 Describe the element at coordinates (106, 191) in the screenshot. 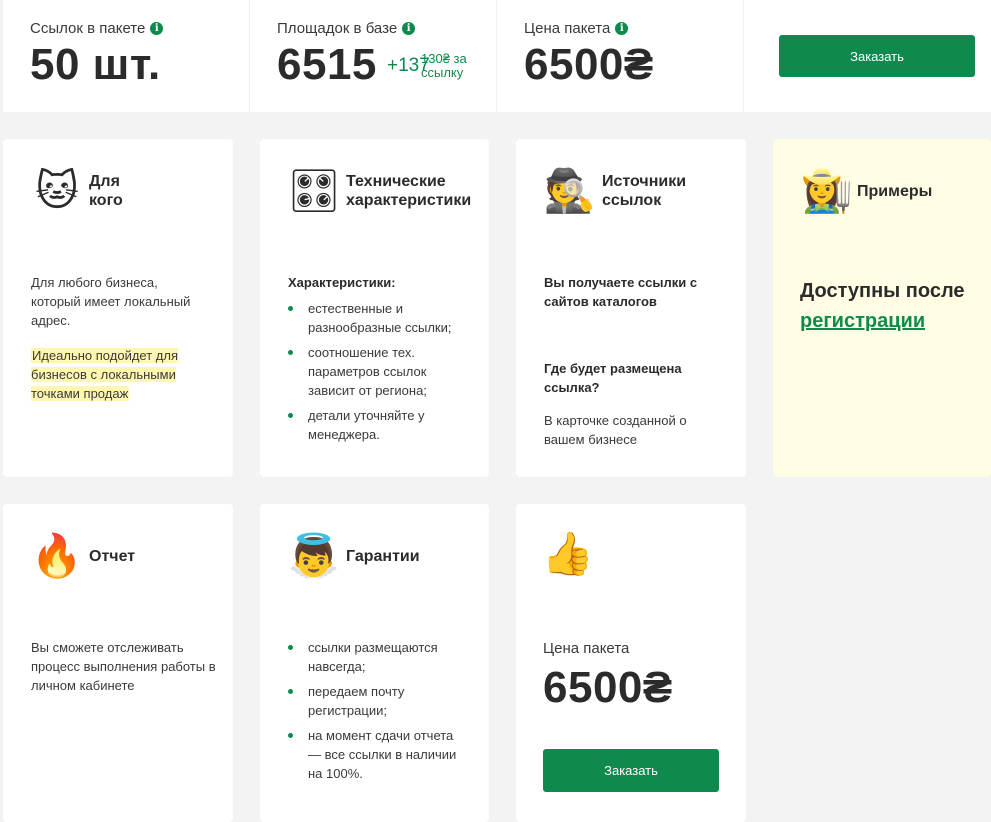

I see `card-title: Для кого` at that location.